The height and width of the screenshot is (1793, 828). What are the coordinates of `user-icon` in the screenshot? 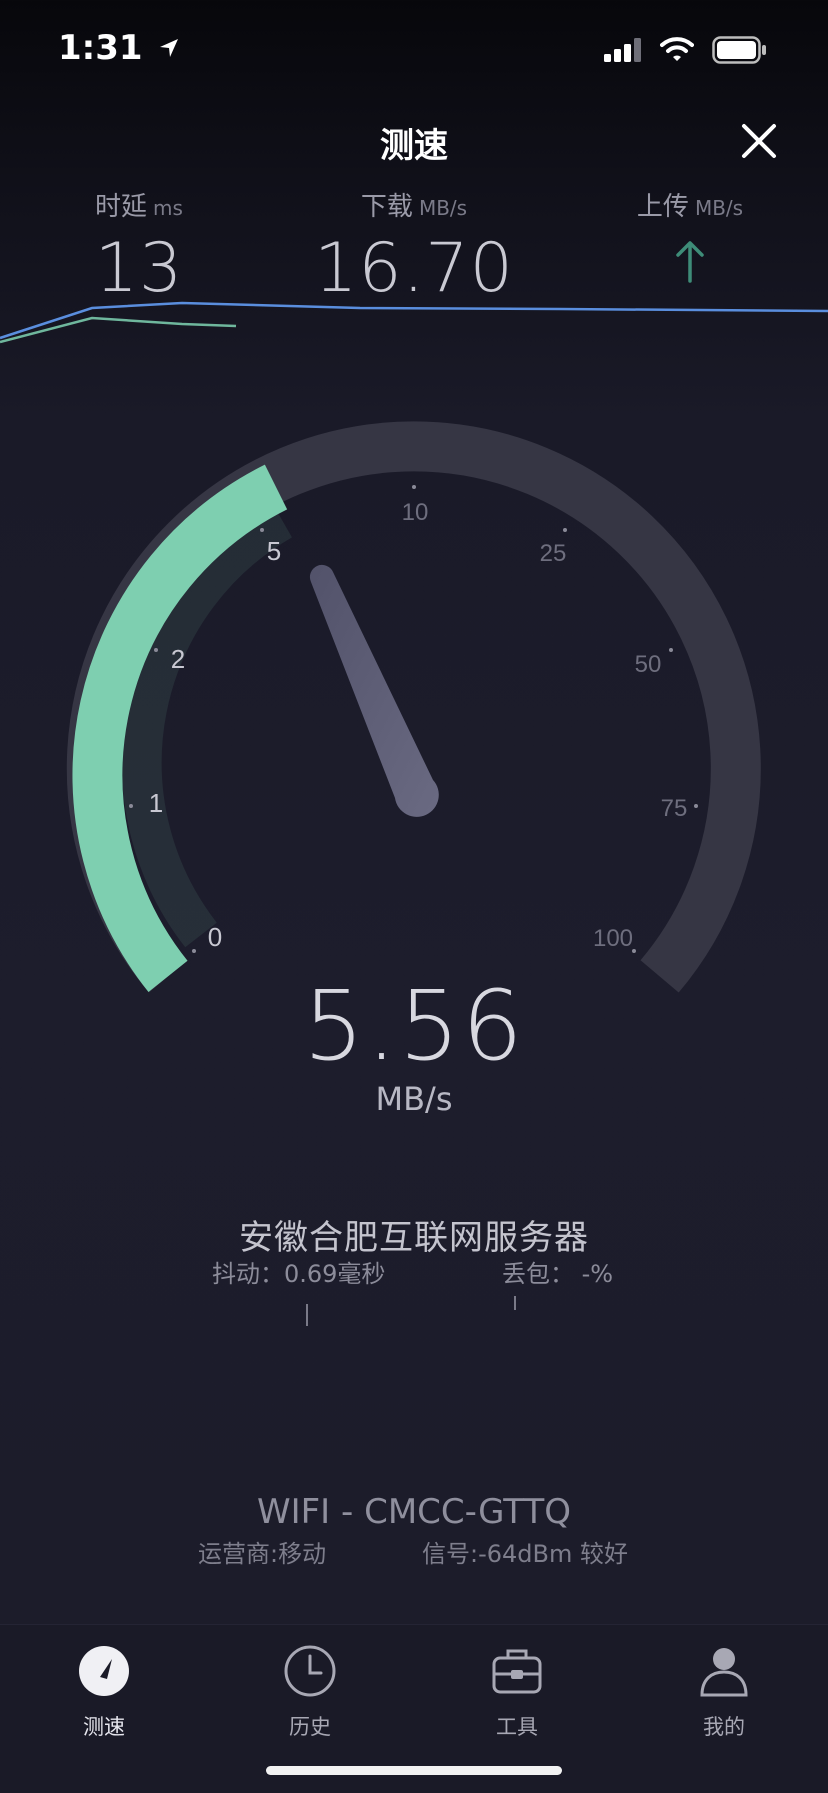 It's located at (724, 1672).